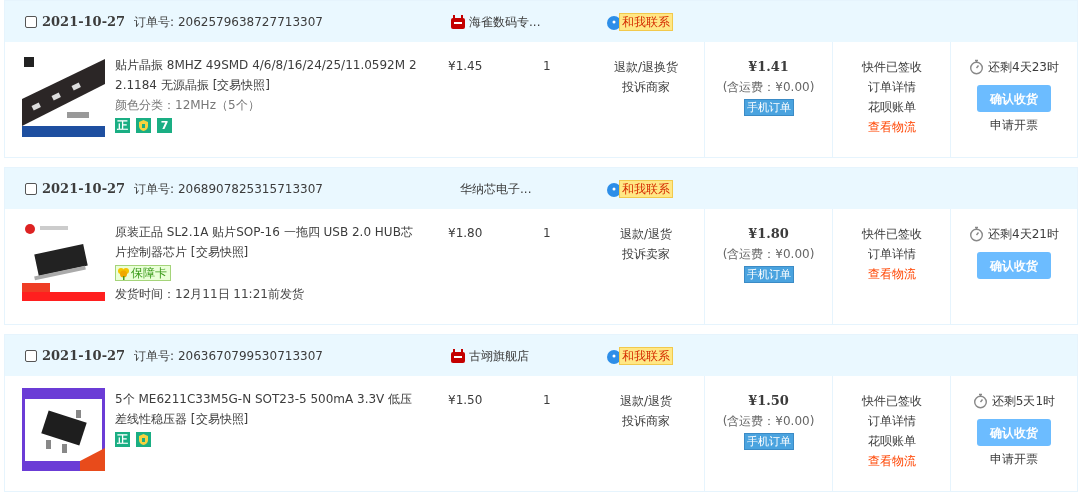 The width and height of the screenshot is (1080, 496). What do you see at coordinates (188, 105) in the screenshot?
I see `product-spec: 颜色分类：12MHz（5个）` at bounding box center [188, 105].